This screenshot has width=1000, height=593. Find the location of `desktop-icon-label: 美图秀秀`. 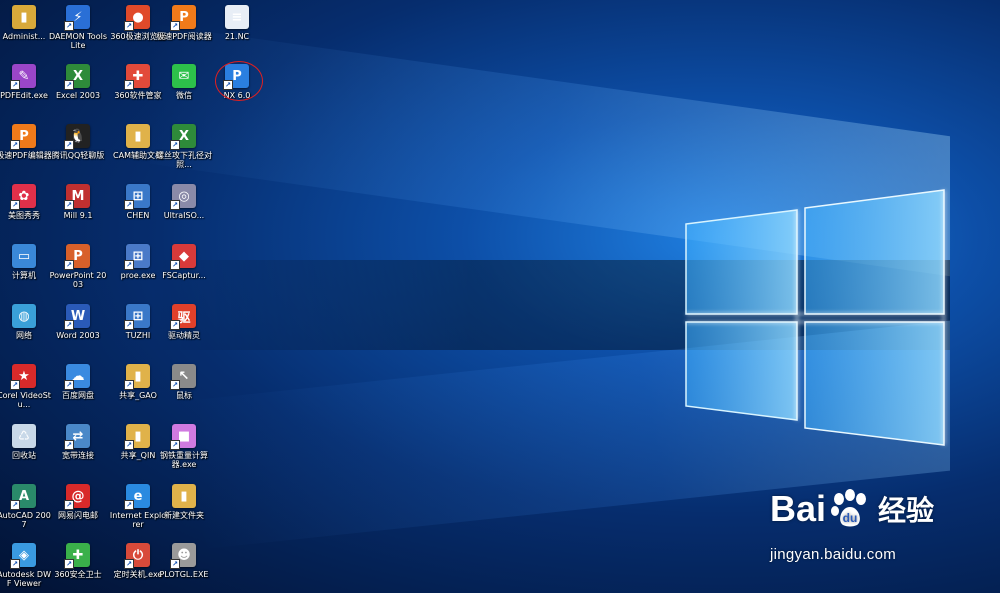

desktop-icon-label: 美图秀秀 is located at coordinates (24, 215).